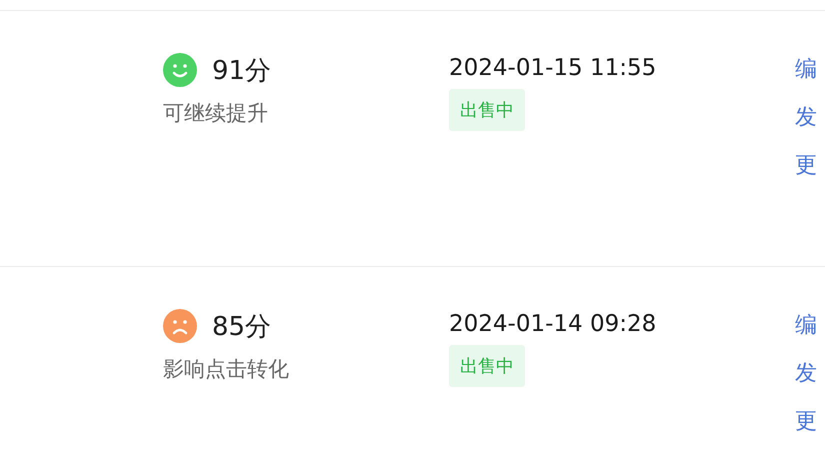 Image resolution: width=825 pixels, height=475 pixels. Describe the element at coordinates (552, 68) in the screenshot. I see `listing-time: 2024-01-15 11:55` at that location.